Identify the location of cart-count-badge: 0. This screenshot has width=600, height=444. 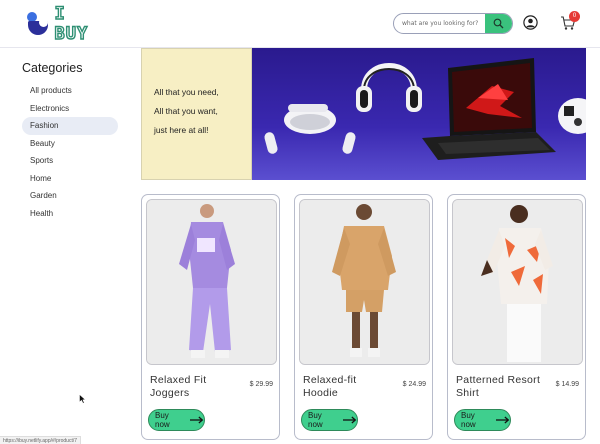
(574, 16).